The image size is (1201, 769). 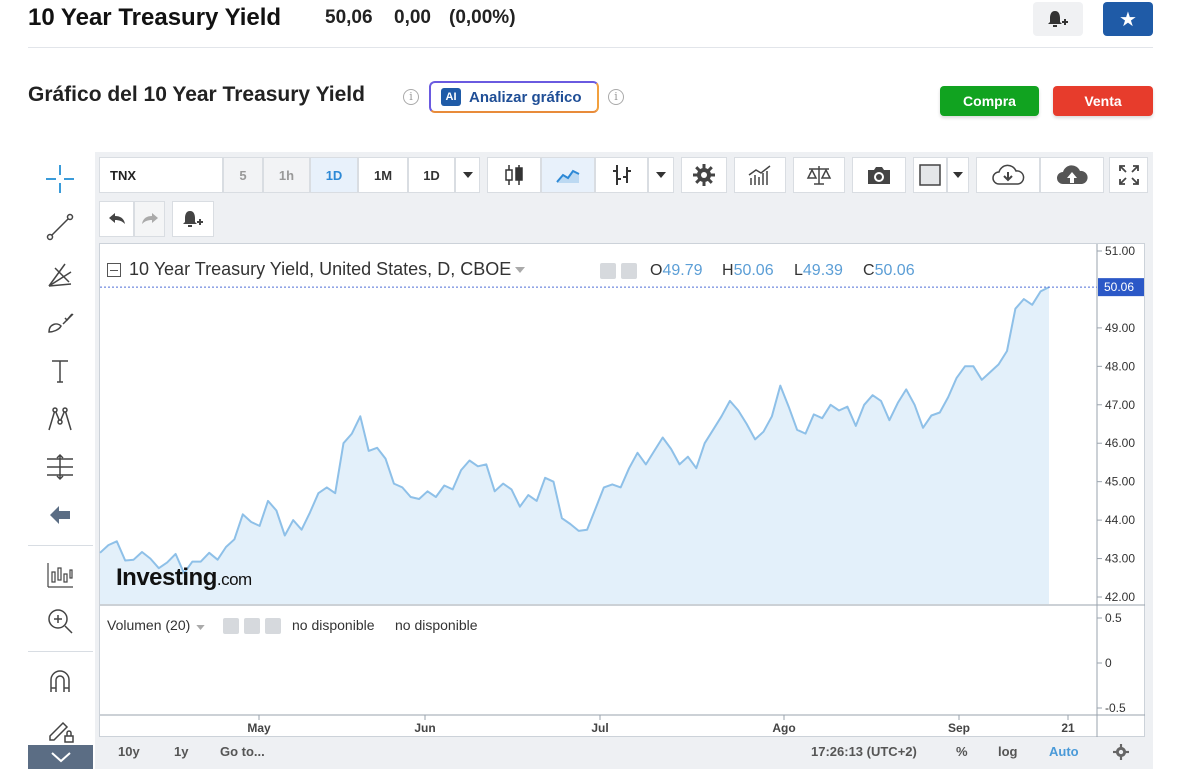 I want to click on ohlc-close: C50.06, so click(x=889, y=271).